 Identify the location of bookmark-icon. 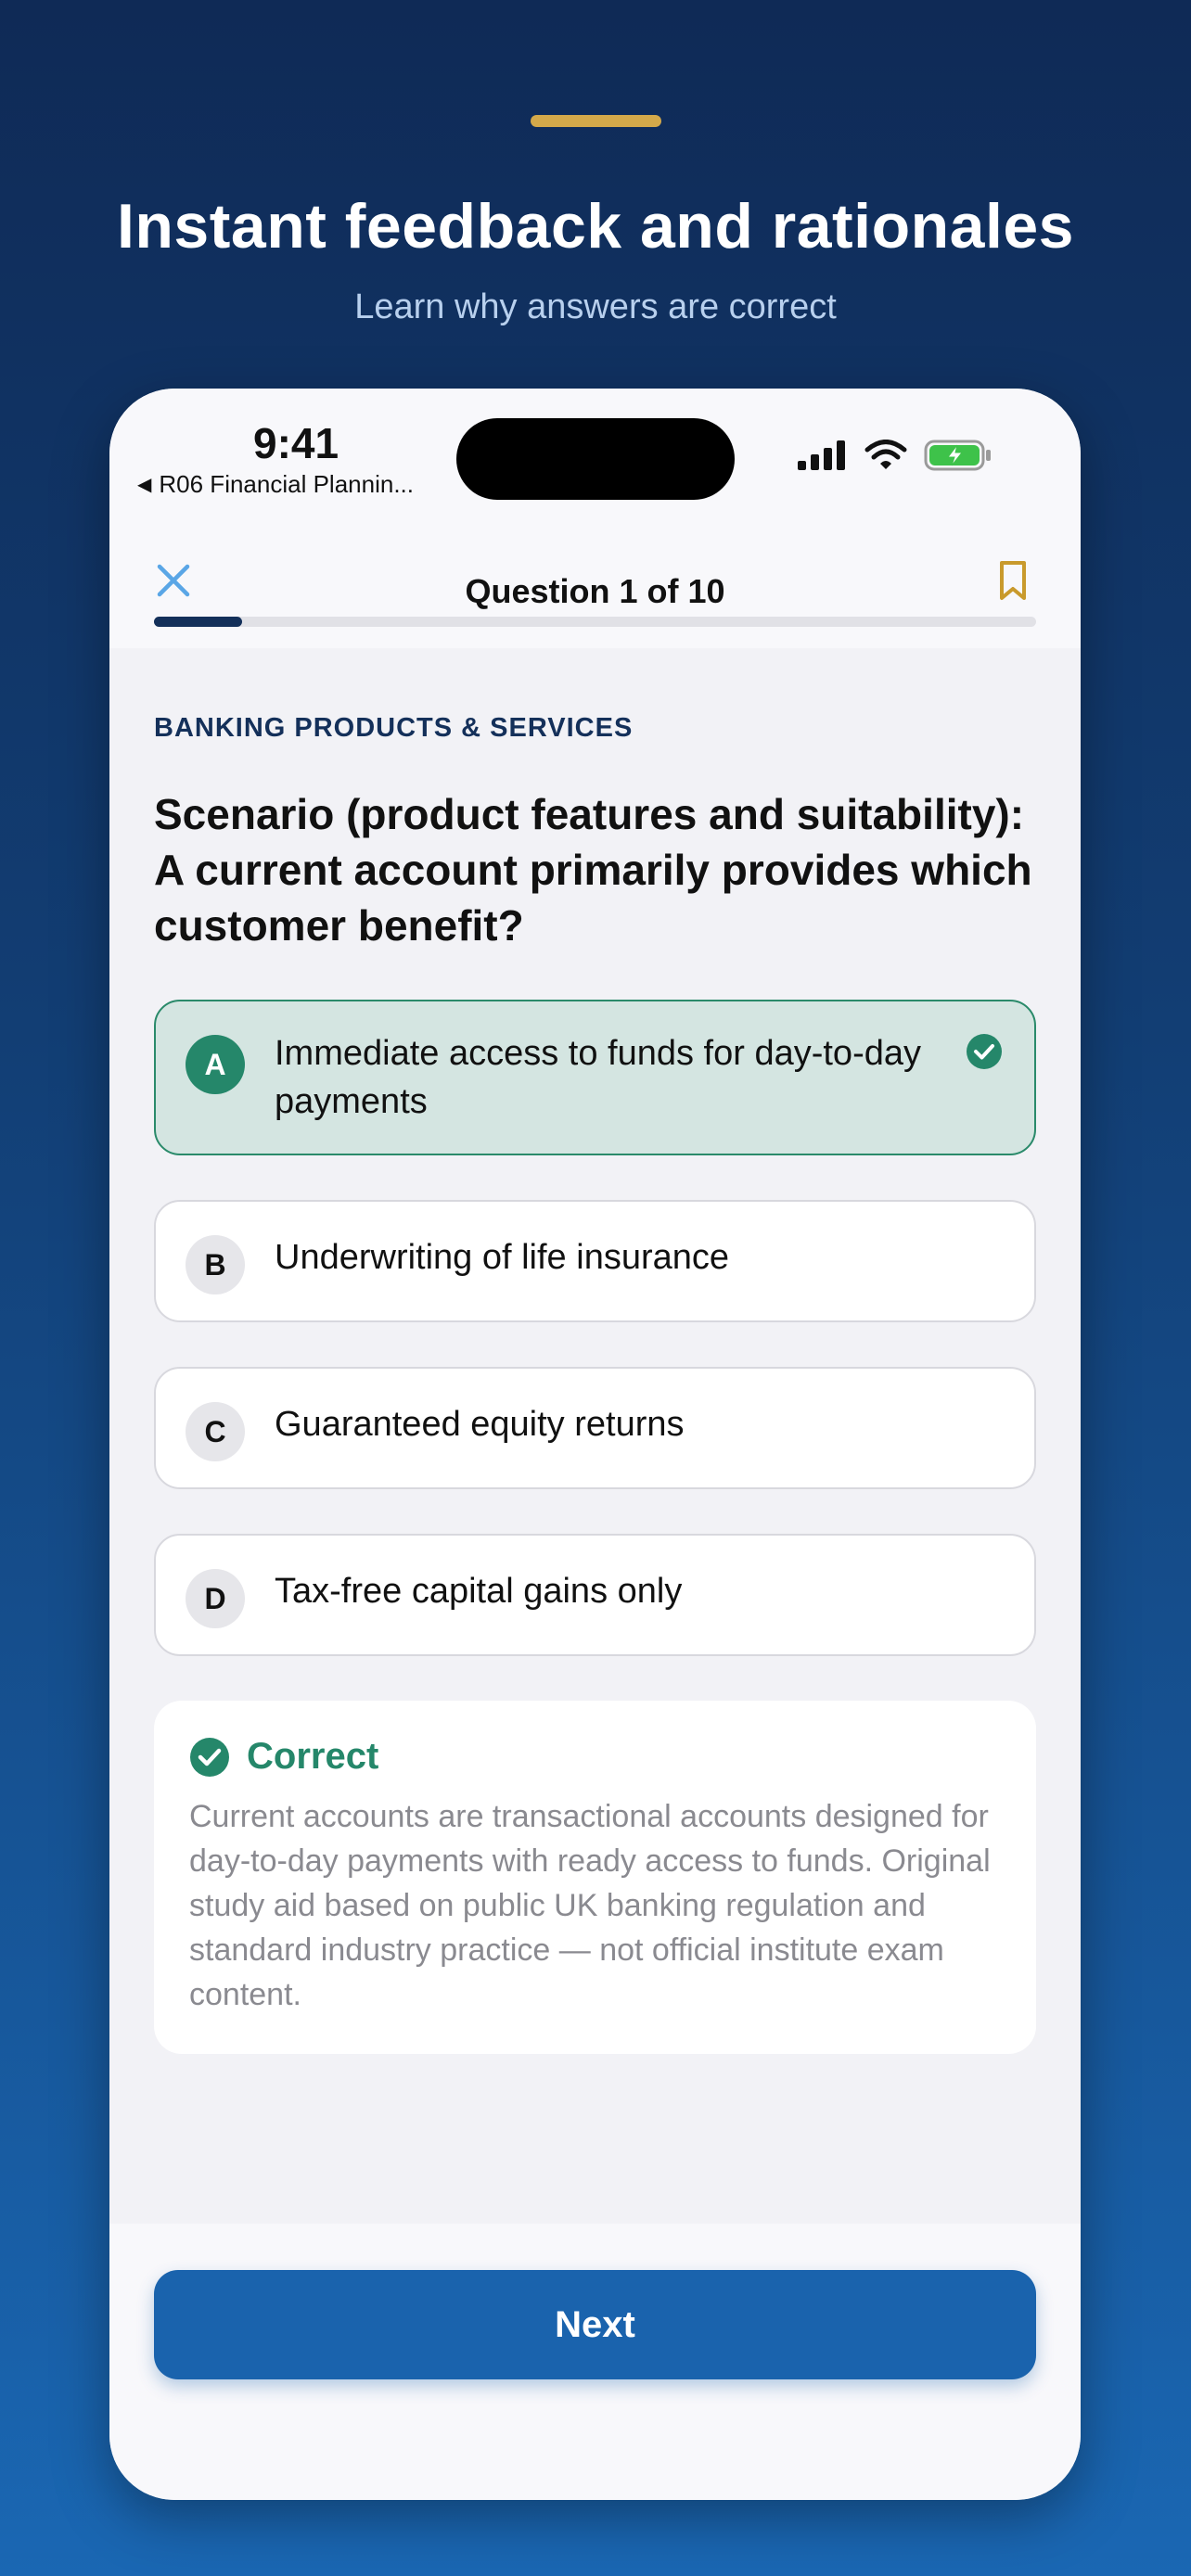
(1013, 580).